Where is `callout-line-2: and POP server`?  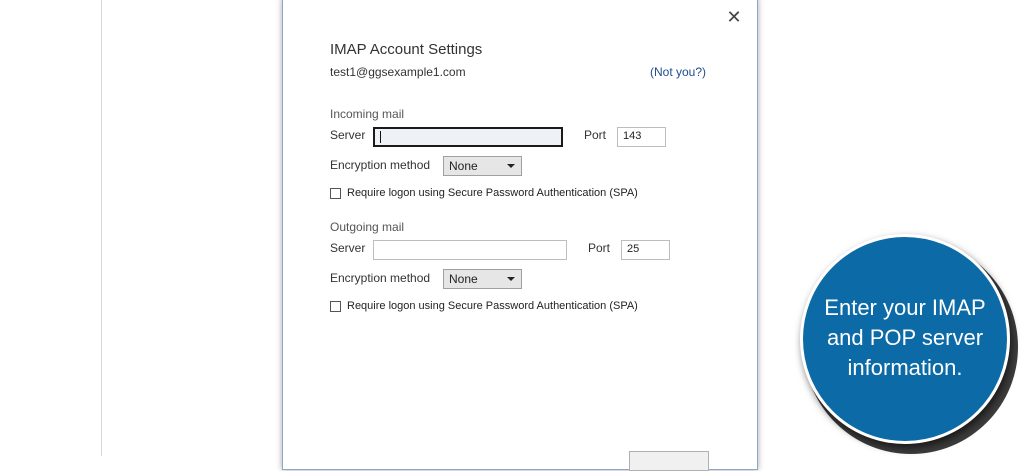 callout-line-2: and POP server is located at coordinates (905, 337).